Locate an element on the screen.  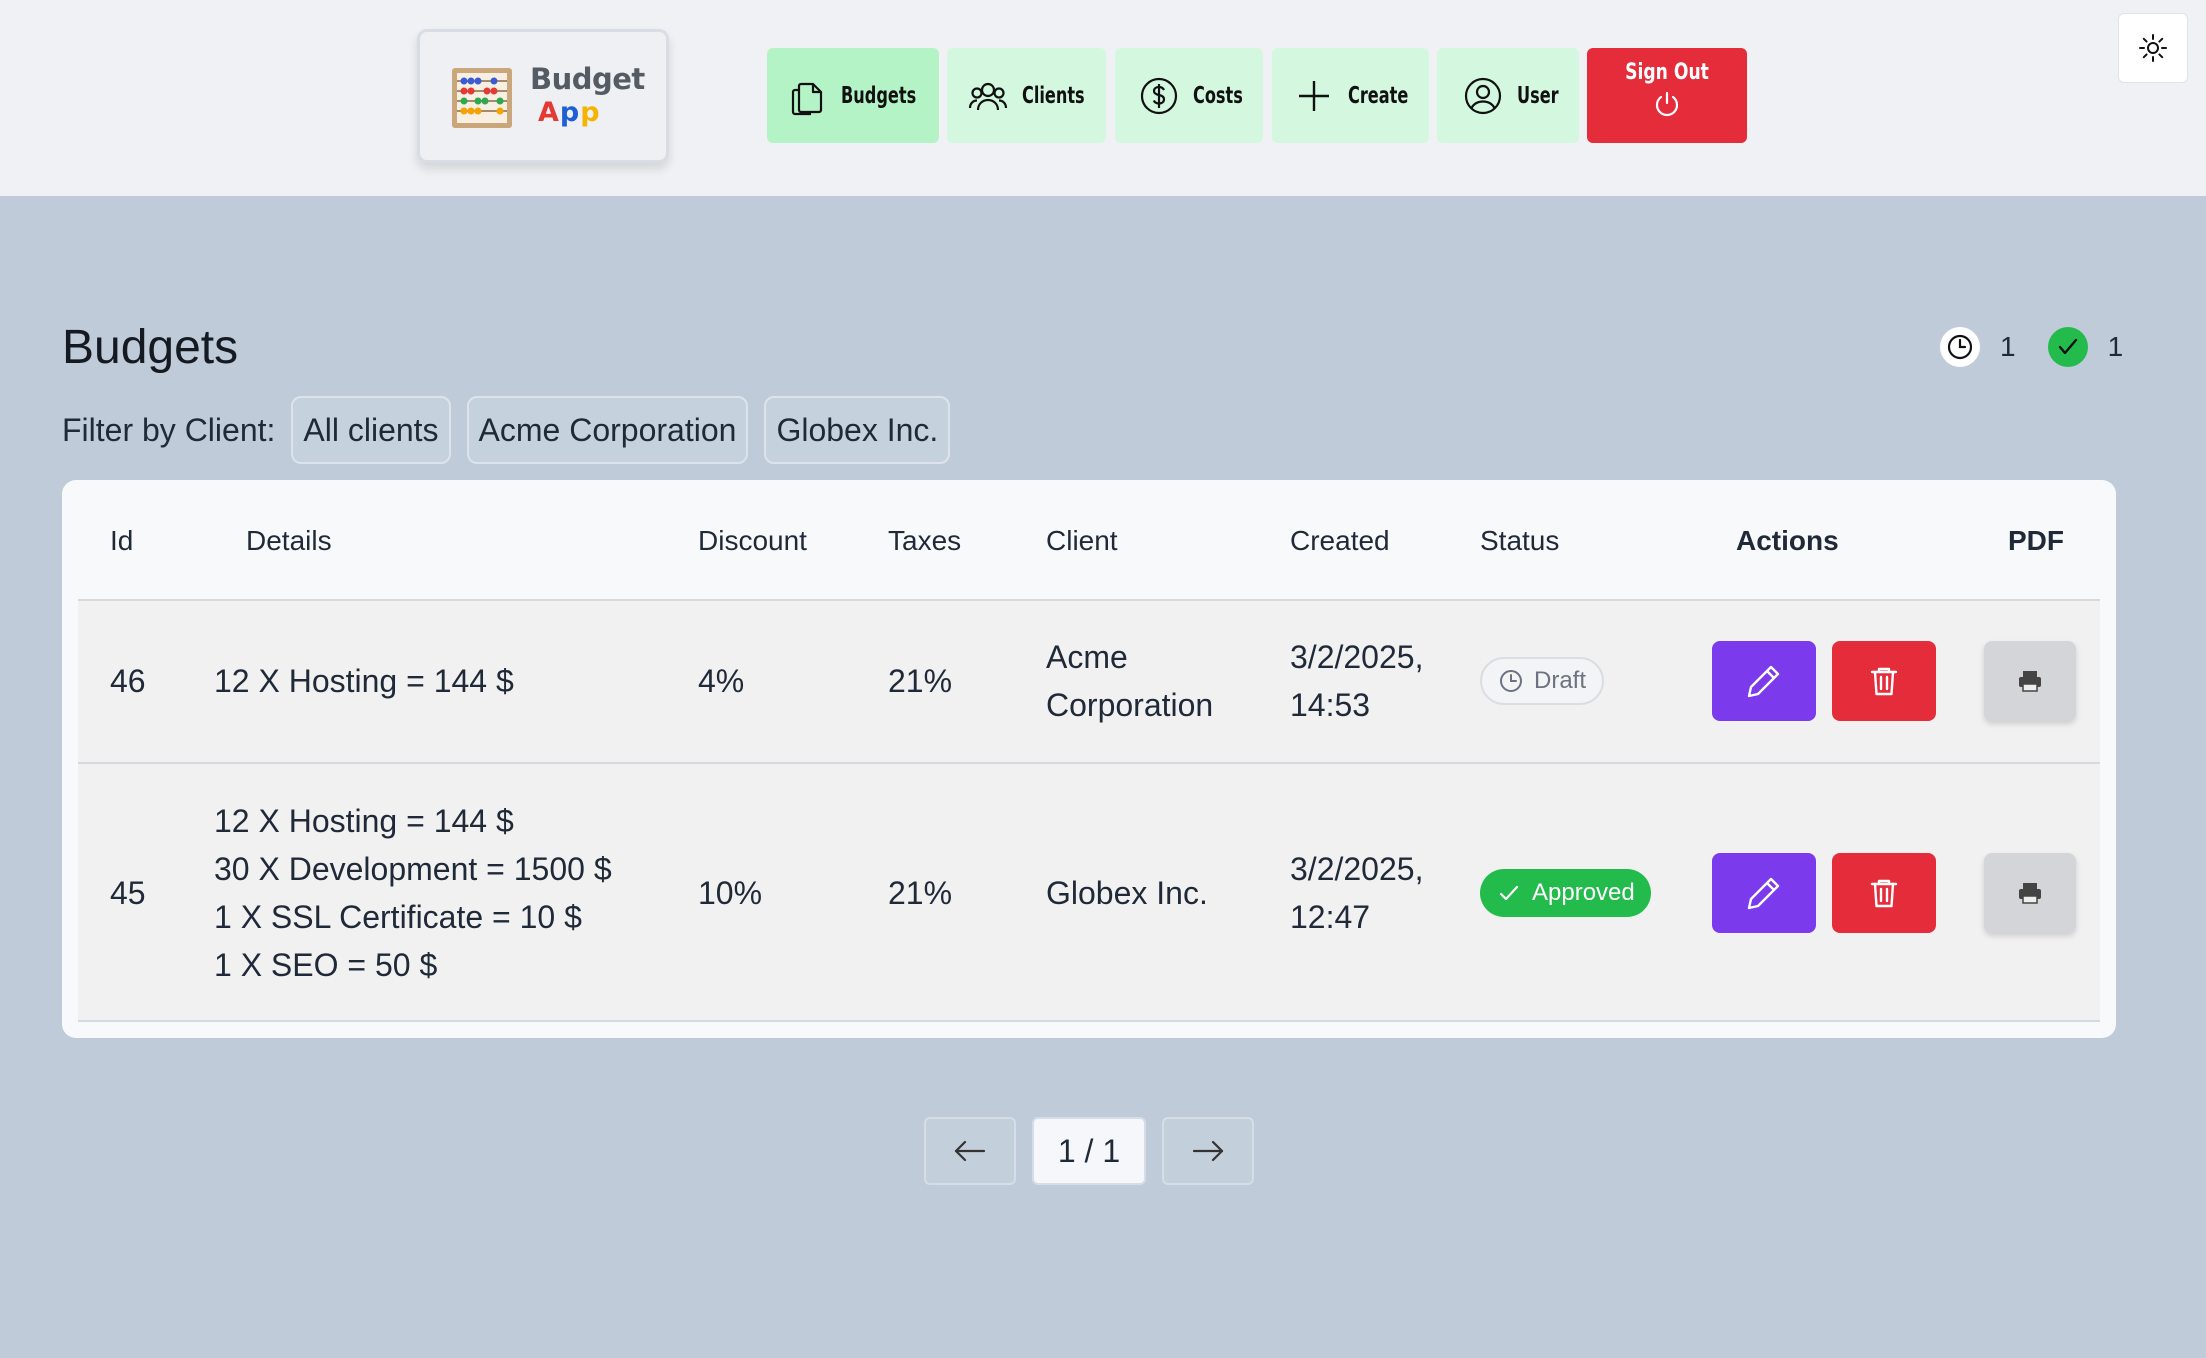
check-icon is located at coordinates (1509, 893).